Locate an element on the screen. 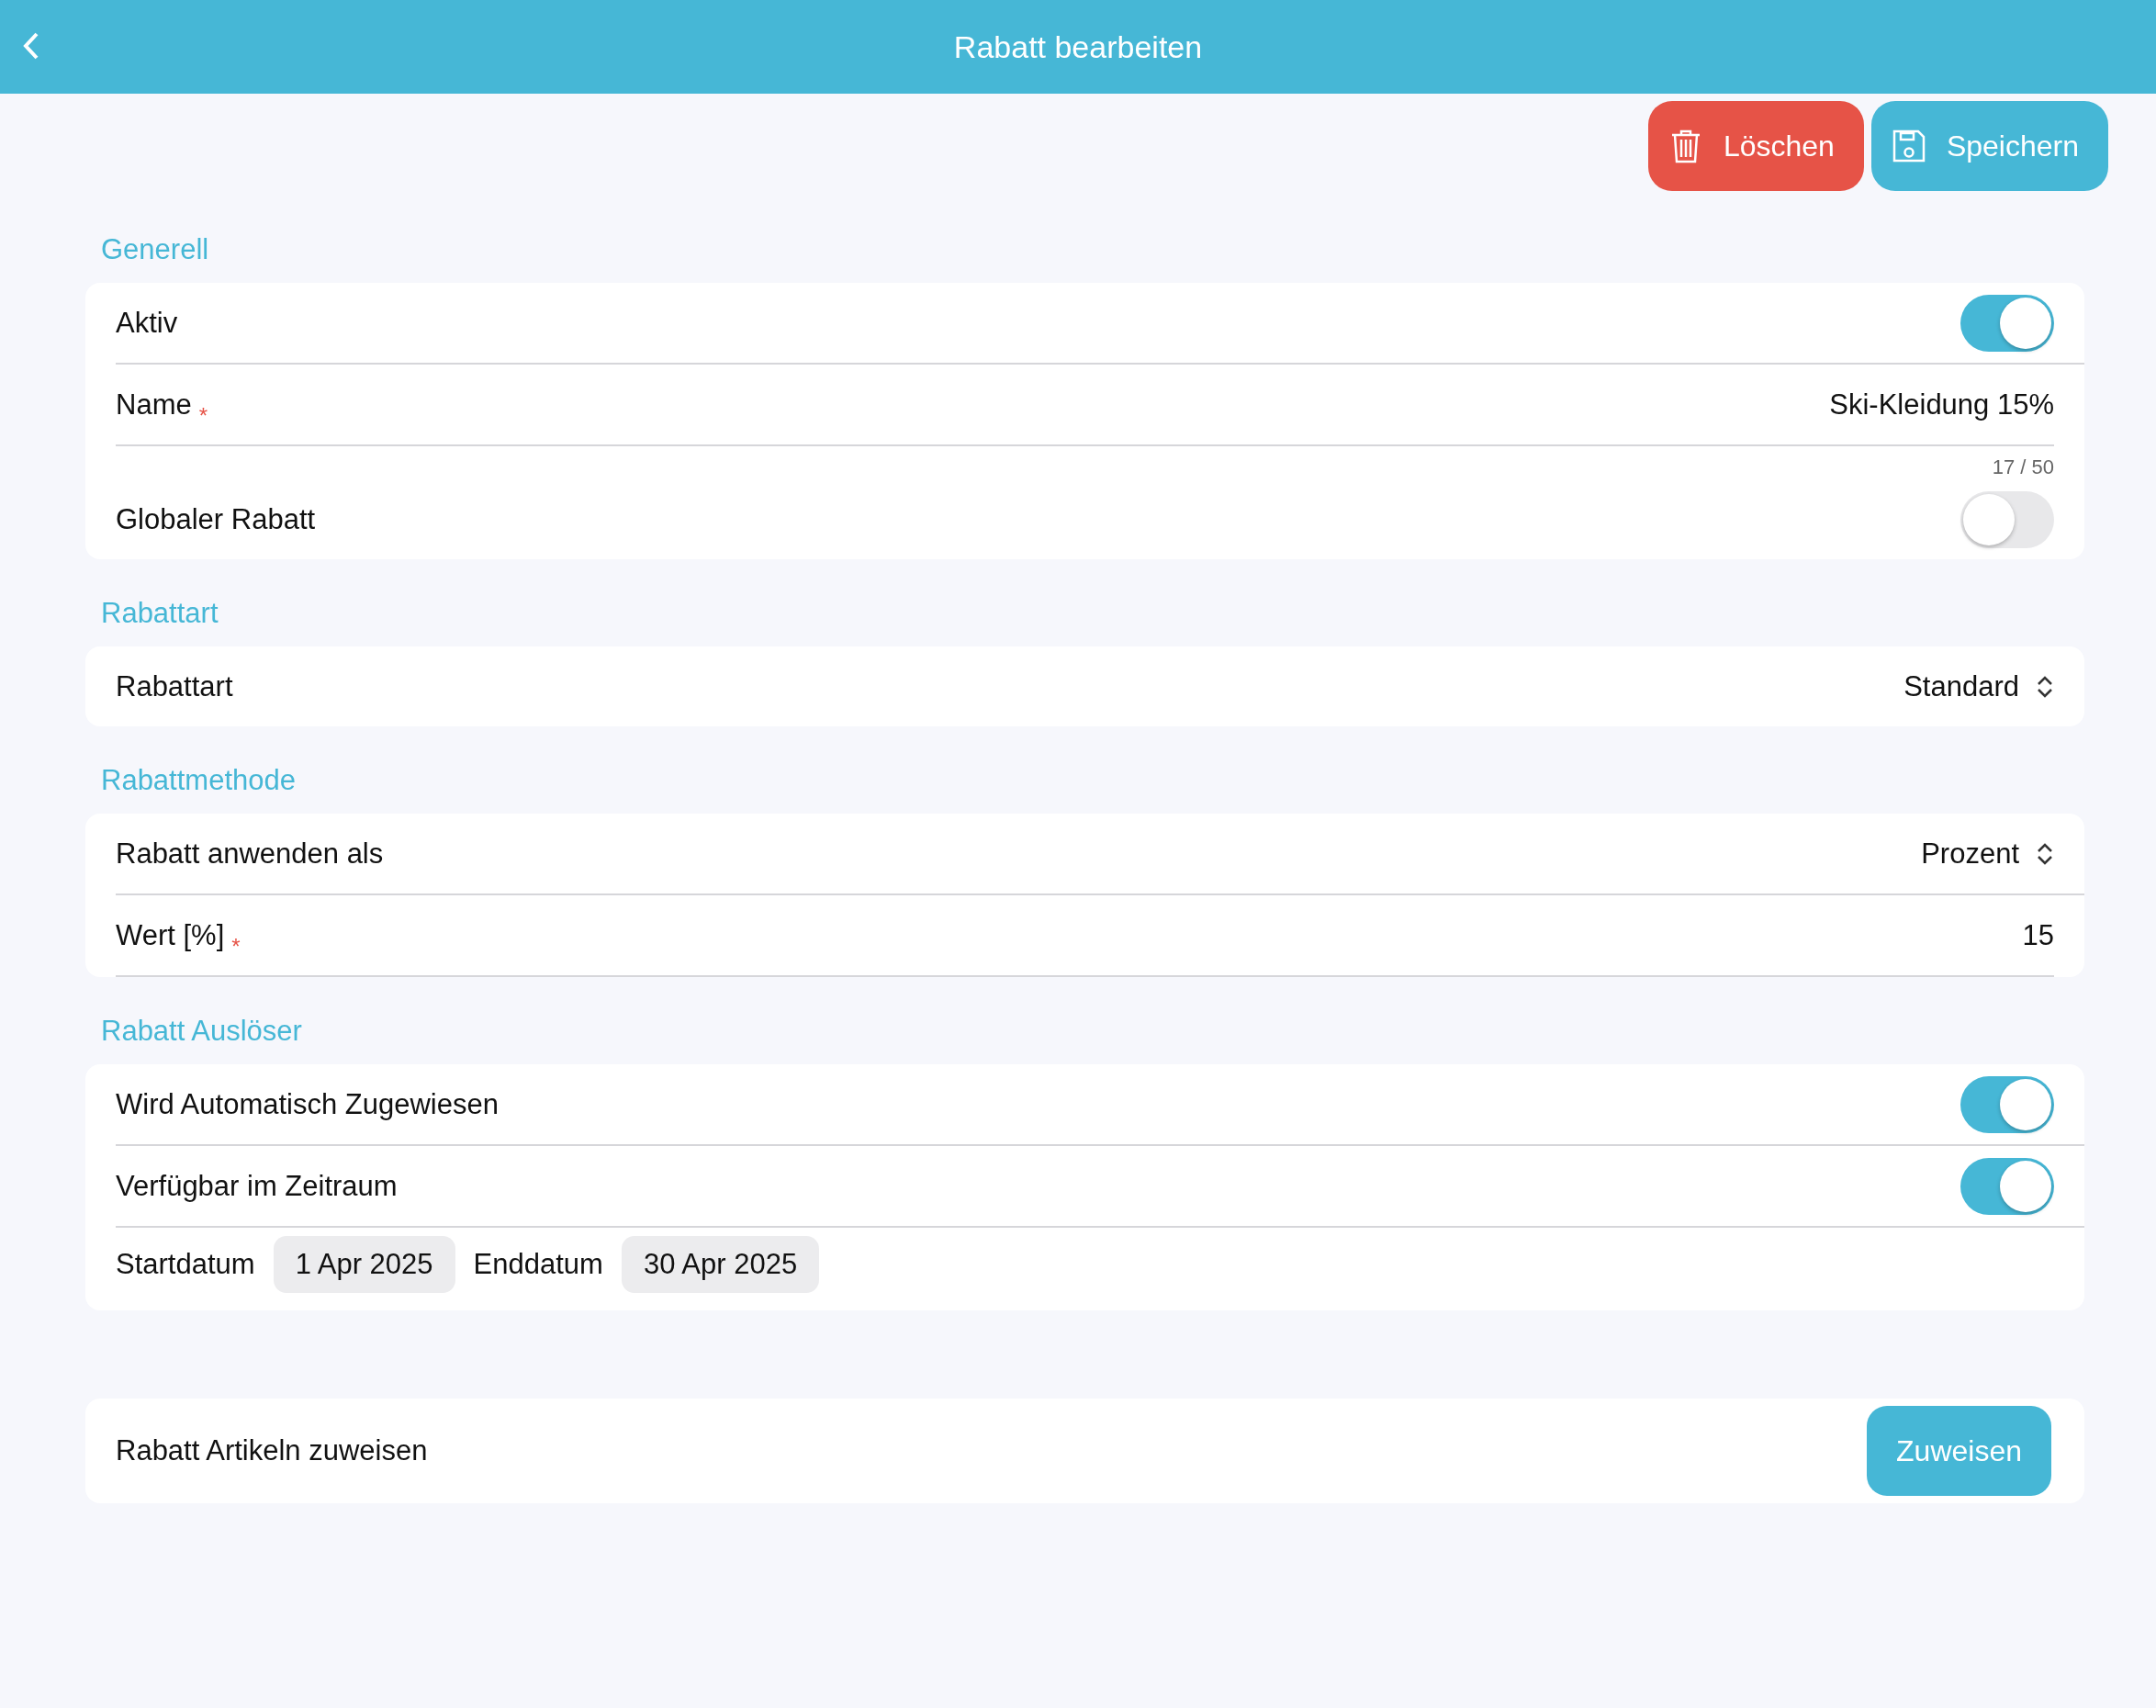 The width and height of the screenshot is (2156, 1708). field-label: Rabattart is located at coordinates (174, 686).